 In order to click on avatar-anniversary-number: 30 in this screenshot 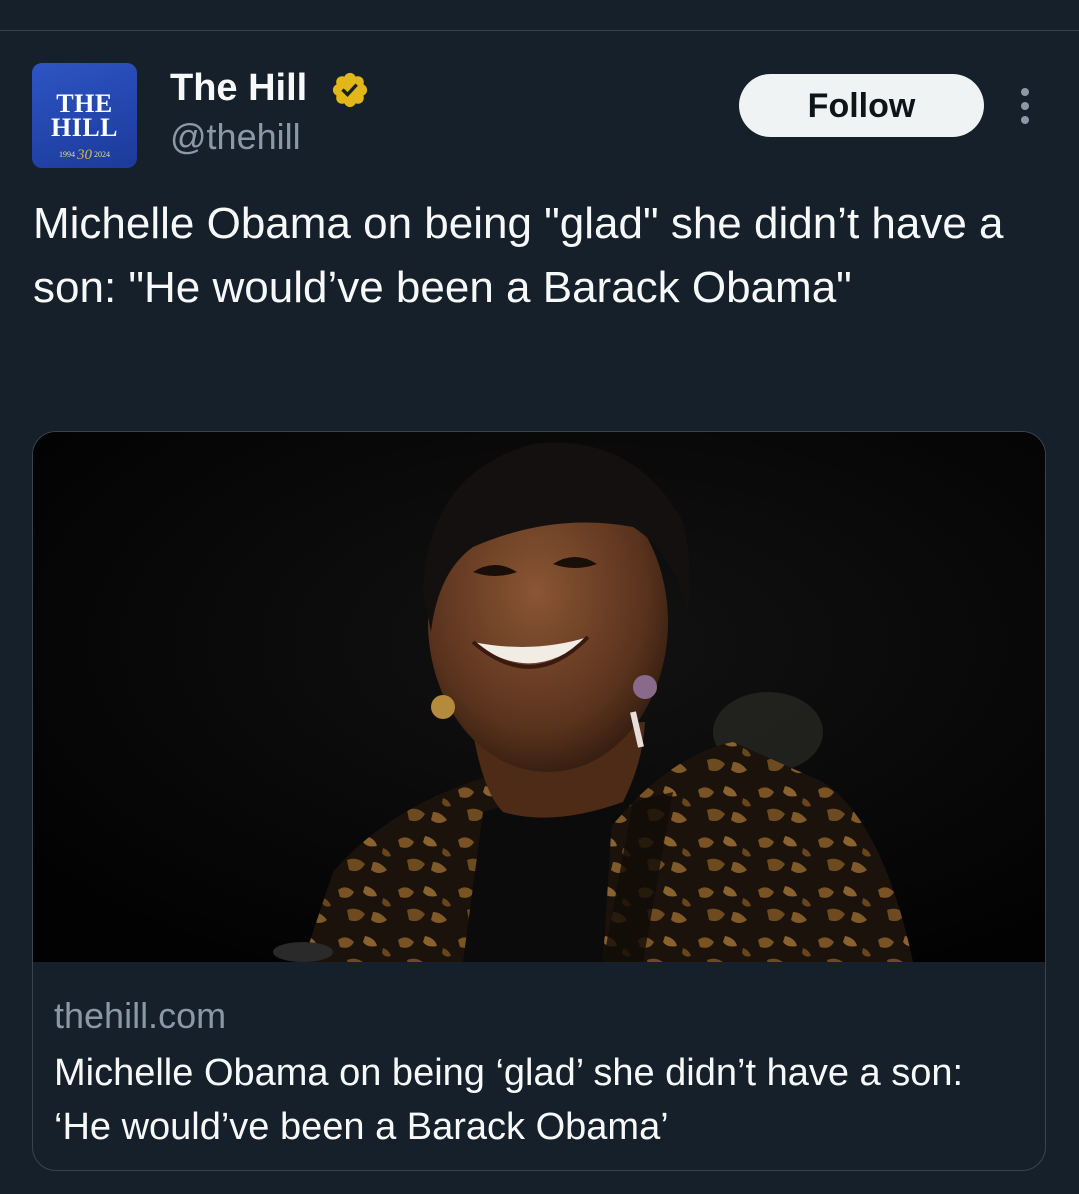, I will do `click(84, 155)`.